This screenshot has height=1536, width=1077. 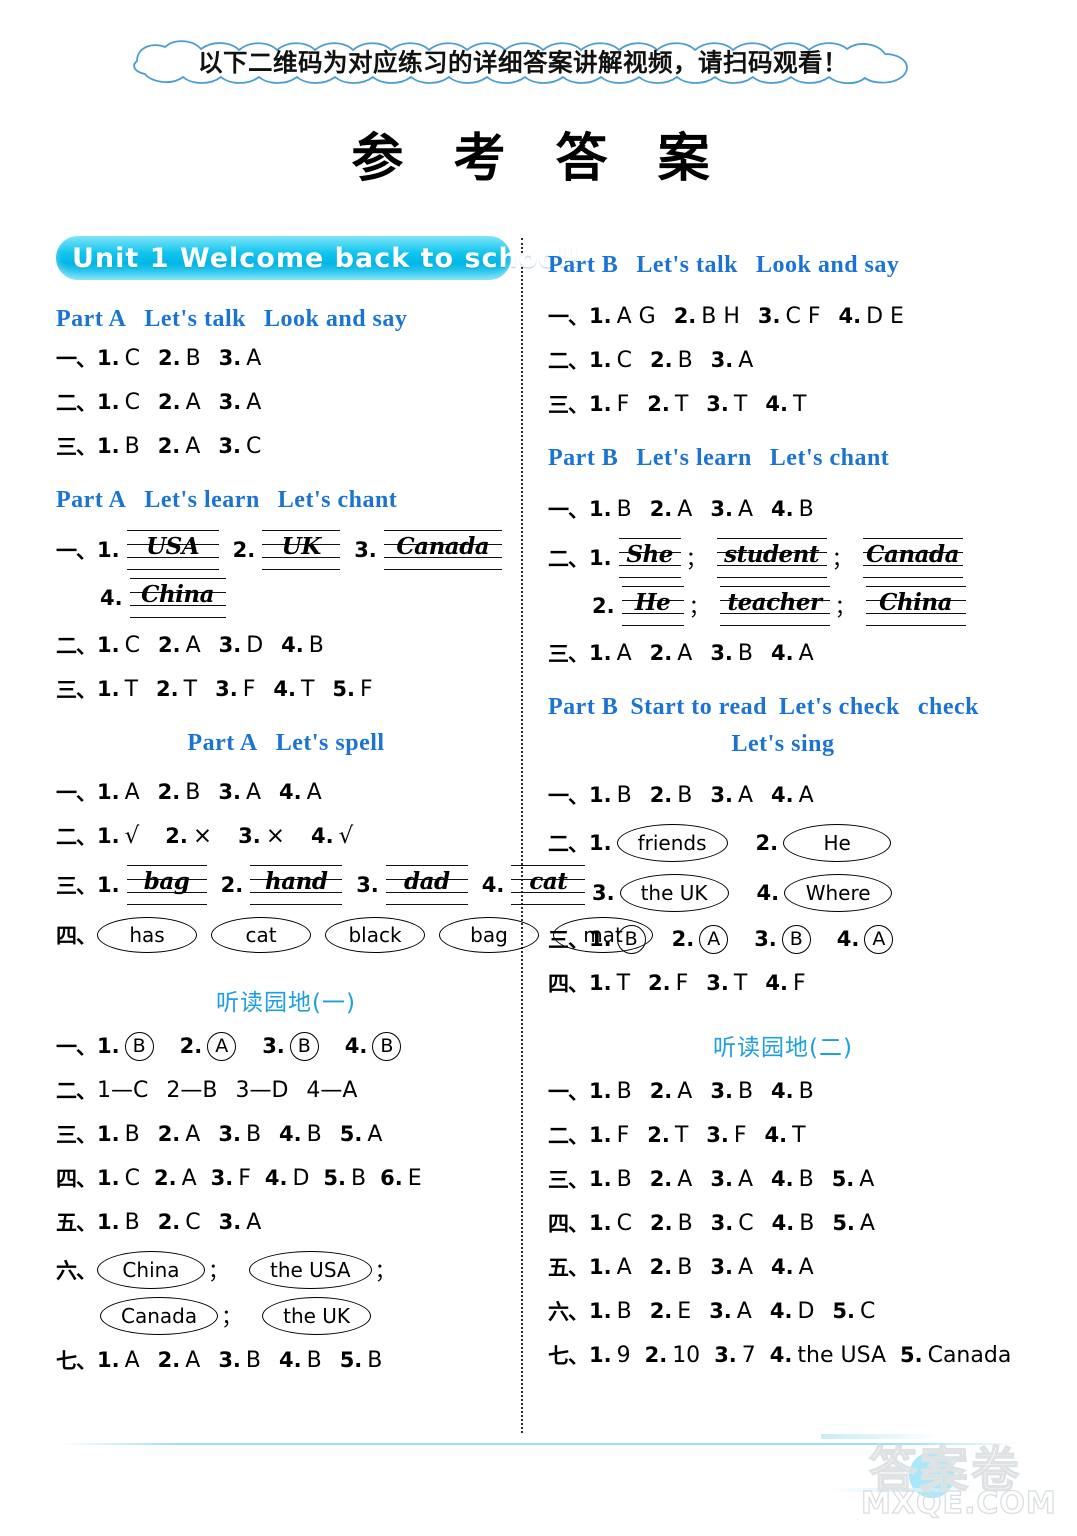 What do you see at coordinates (222, 743) in the screenshot?
I see `section-header-part: Part A` at bounding box center [222, 743].